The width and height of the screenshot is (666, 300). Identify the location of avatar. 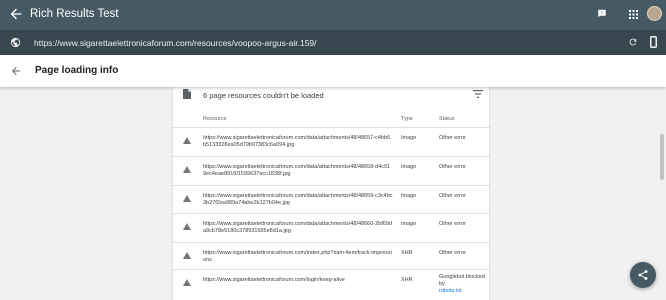
(654, 13).